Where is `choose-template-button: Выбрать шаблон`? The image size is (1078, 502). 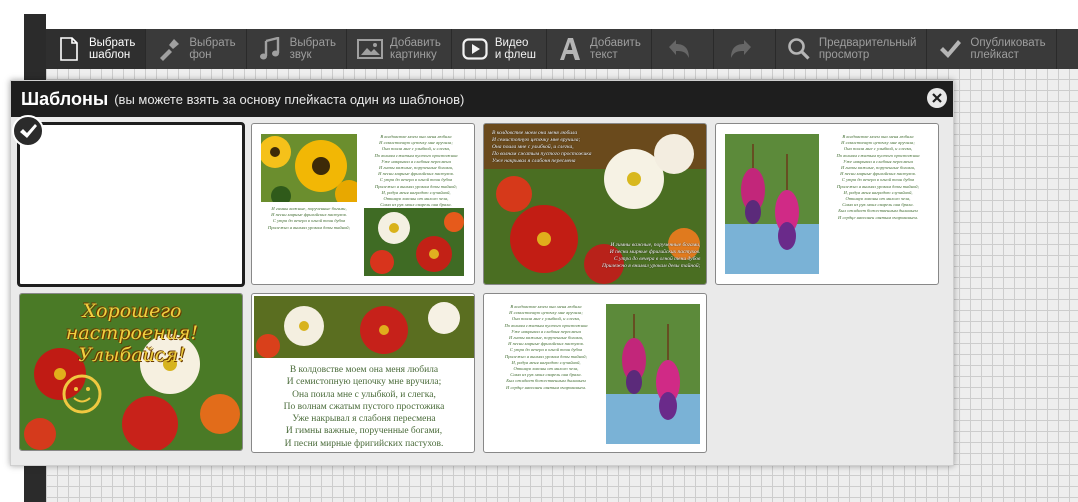 choose-template-button: Выбрать шаблон is located at coordinates (96, 49).